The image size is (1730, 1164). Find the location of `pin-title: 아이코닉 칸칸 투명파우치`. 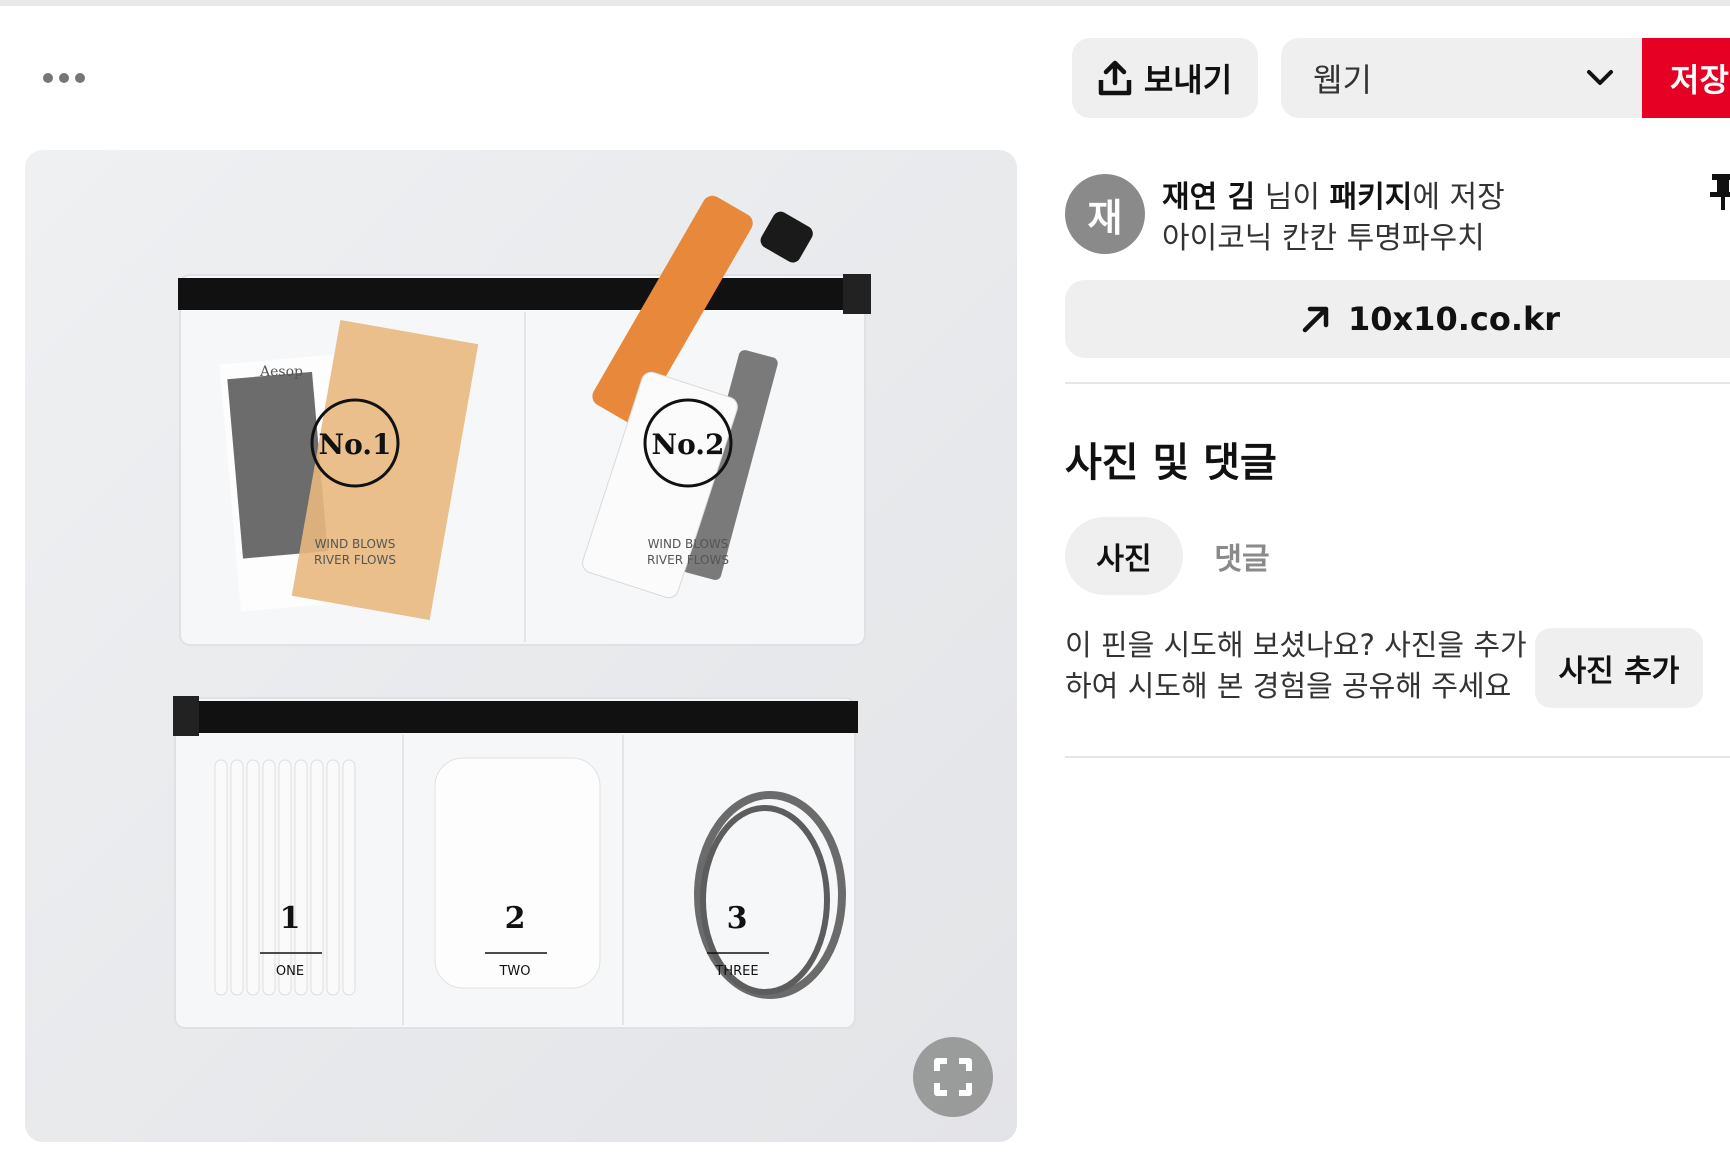

pin-title: 아이코닉 칸칸 투명파우치 is located at coordinates (1323, 238).